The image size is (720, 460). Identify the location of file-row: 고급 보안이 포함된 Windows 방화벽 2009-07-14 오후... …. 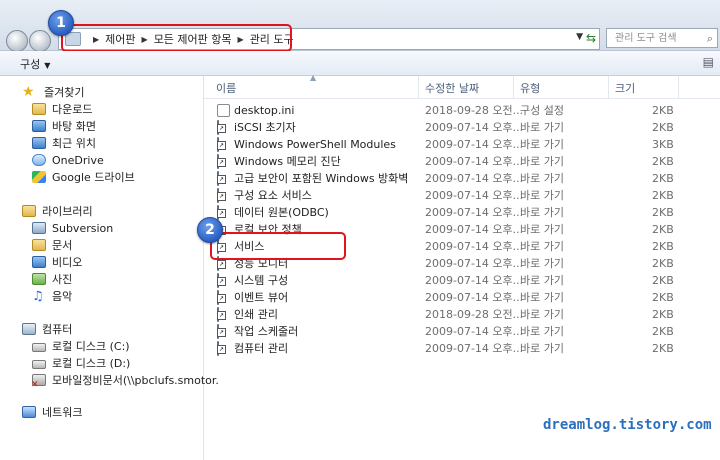
(462, 178).